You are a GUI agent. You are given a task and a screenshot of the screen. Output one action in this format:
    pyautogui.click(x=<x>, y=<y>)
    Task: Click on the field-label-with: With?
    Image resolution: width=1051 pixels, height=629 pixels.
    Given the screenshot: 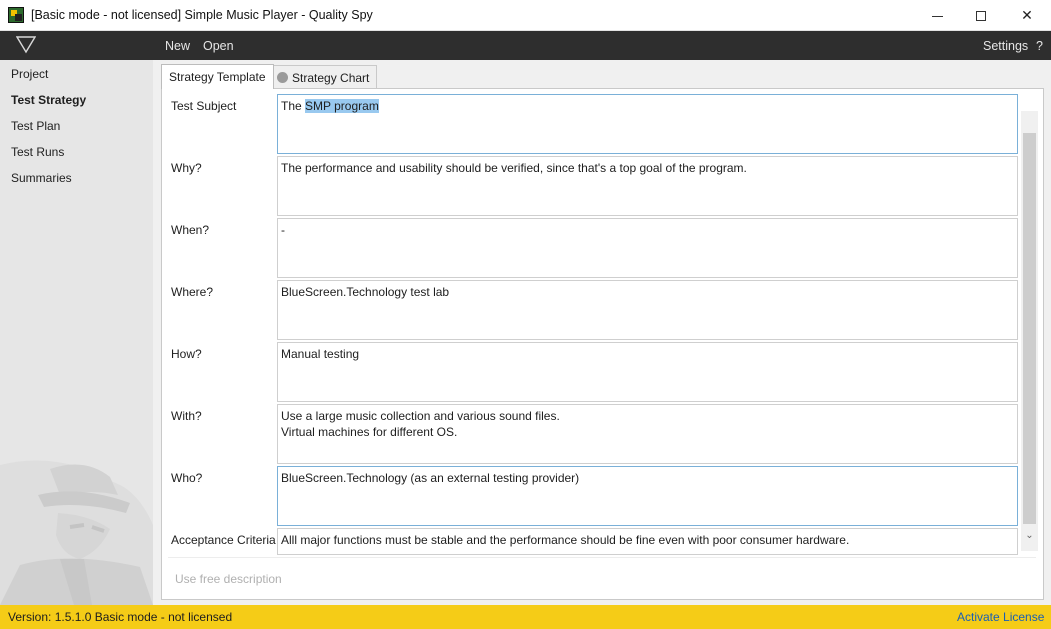 What is the action you would take?
    pyautogui.click(x=186, y=416)
    